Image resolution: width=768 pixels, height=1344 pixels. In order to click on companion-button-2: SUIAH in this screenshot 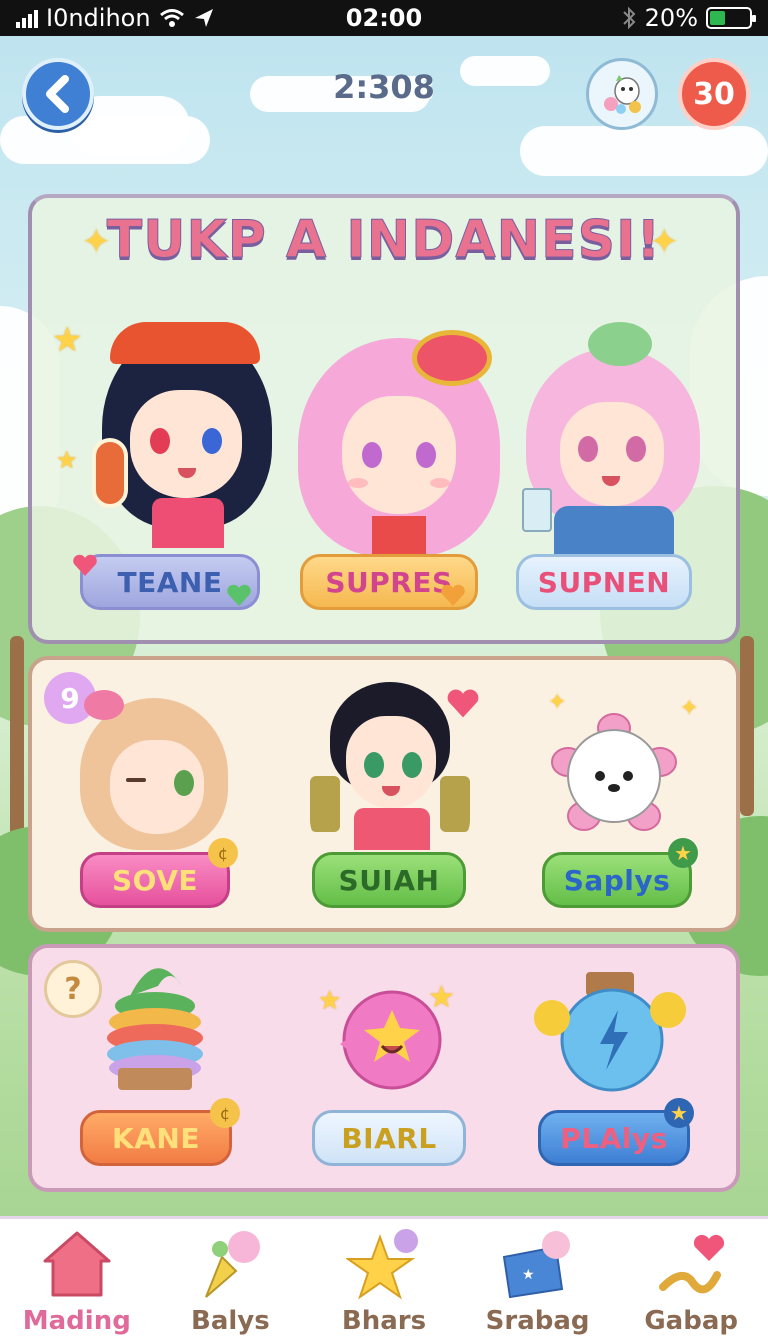, I will do `click(389, 880)`.